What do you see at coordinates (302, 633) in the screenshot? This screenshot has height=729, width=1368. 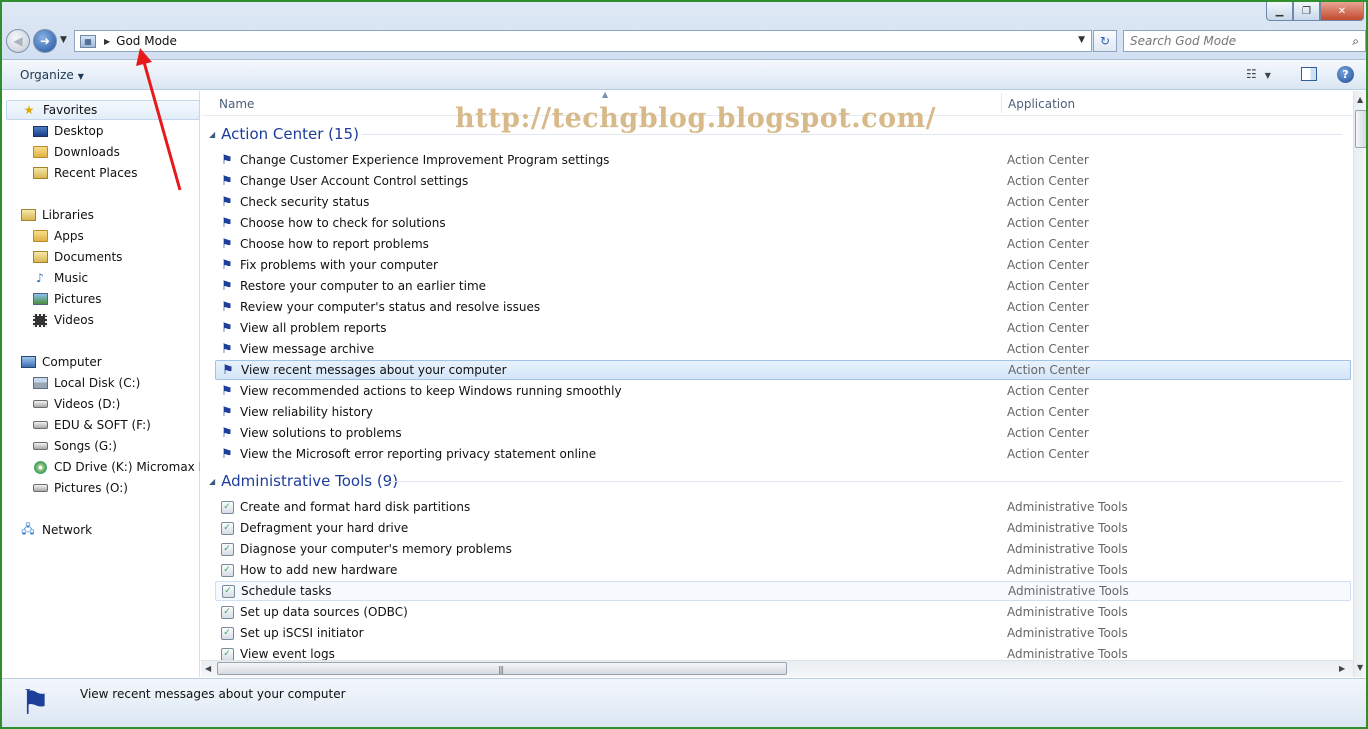 I see `item-name: Set up iSCSI initiator` at bounding box center [302, 633].